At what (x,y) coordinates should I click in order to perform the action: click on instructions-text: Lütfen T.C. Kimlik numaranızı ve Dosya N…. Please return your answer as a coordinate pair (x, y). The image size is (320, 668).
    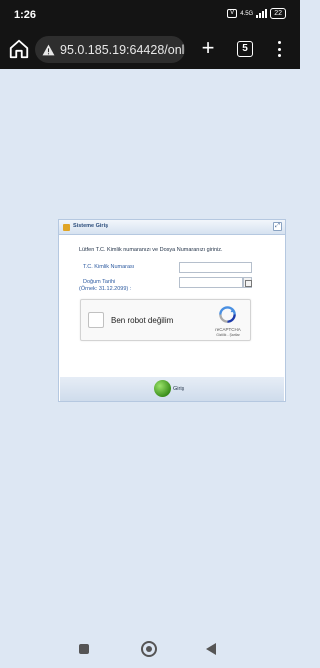
    Looking at the image, I should click on (151, 250).